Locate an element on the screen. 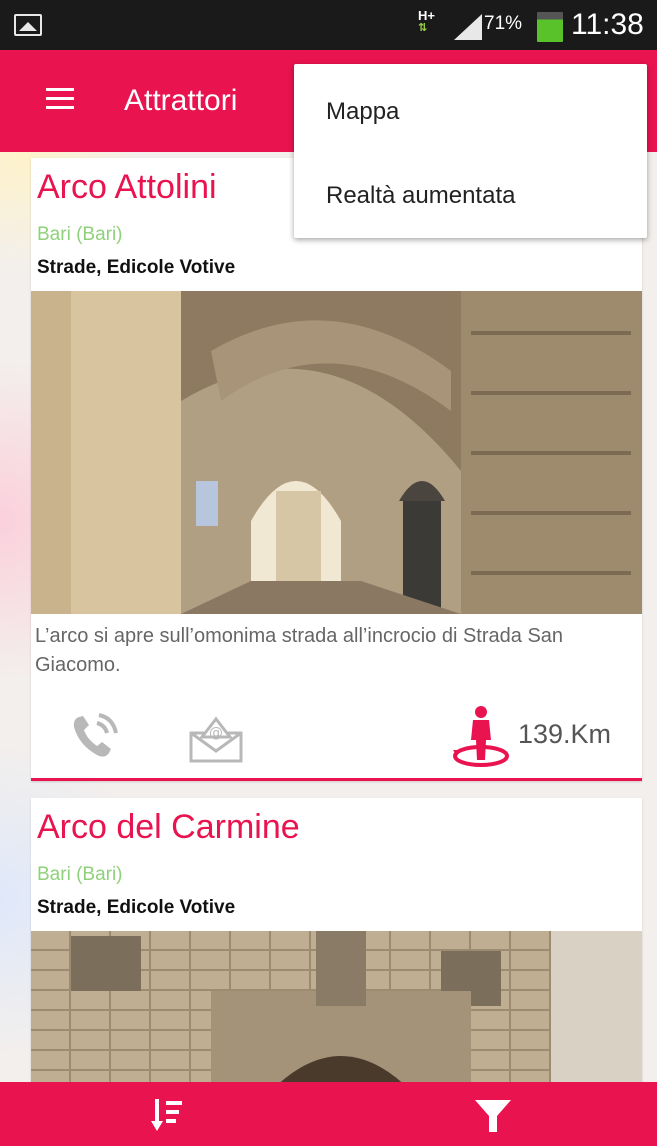  menu-item-realta-aumentata: Realtà aumentata is located at coordinates (420, 196).